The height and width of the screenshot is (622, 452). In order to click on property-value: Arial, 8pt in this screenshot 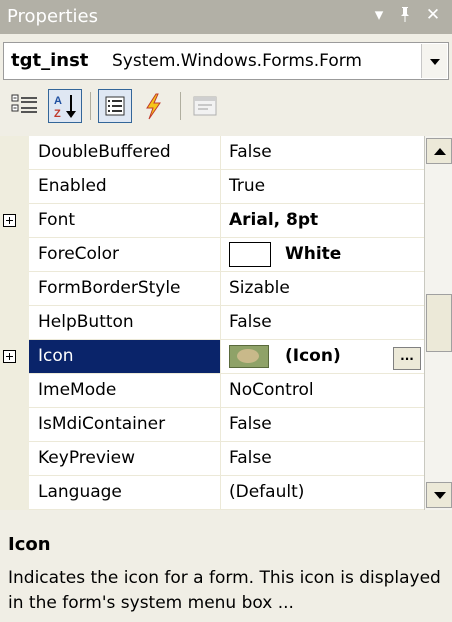, I will do `click(322, 221)`.